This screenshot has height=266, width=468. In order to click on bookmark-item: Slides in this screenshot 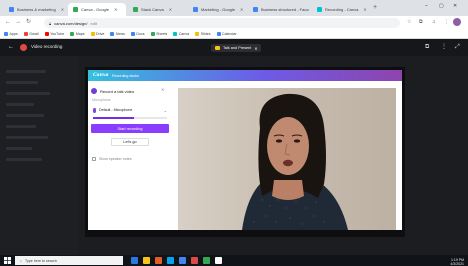, I will do `click(203, 34)`.